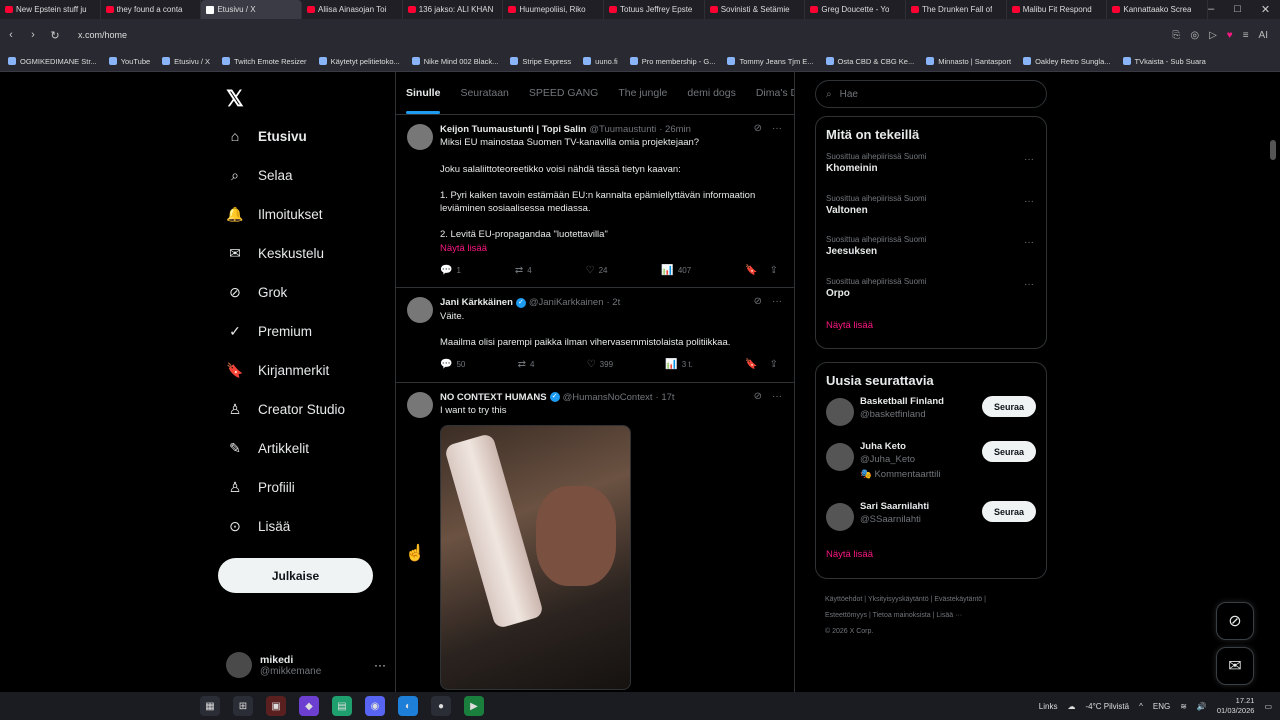 Image resolution: width=1280 pixels, height=720 pixels. What do you see at coordinates (597, 270) in the screenshot?
I see `like-button: ♡ 24` at bounding box center [597, 270].